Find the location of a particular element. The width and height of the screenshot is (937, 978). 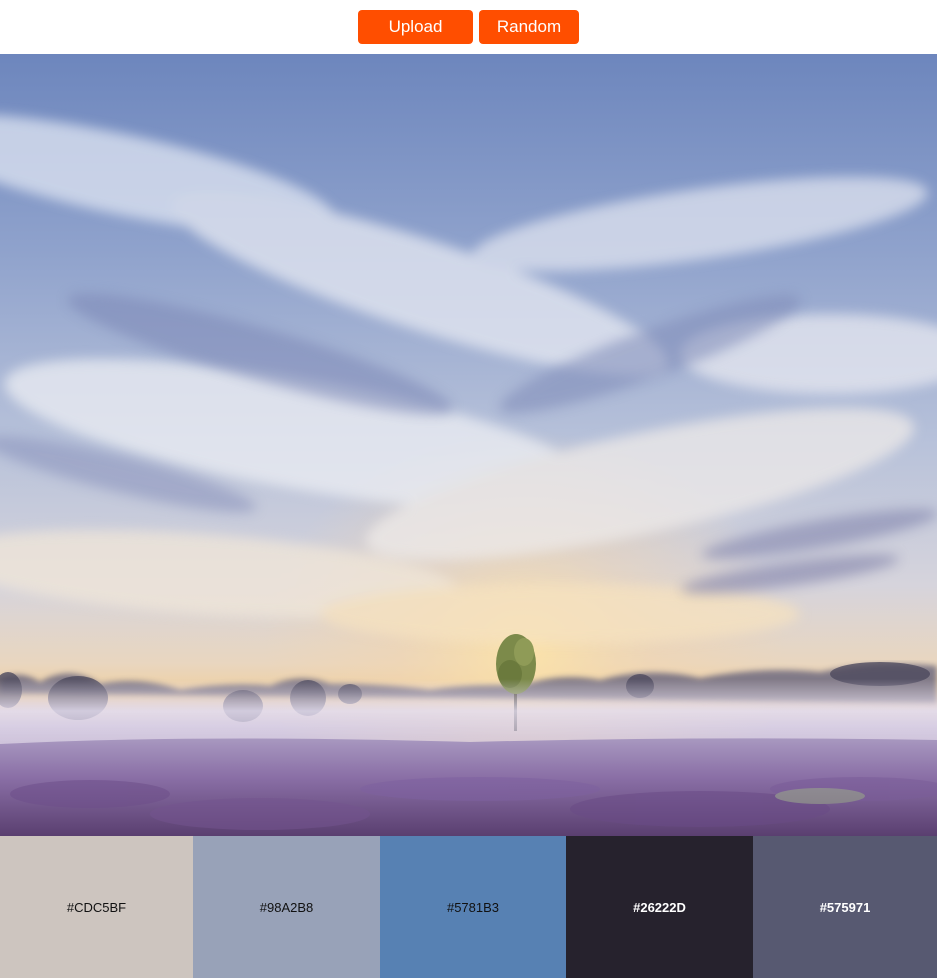

swatch-hex-label: #98A2B8 is located at coordinates (286, 907).